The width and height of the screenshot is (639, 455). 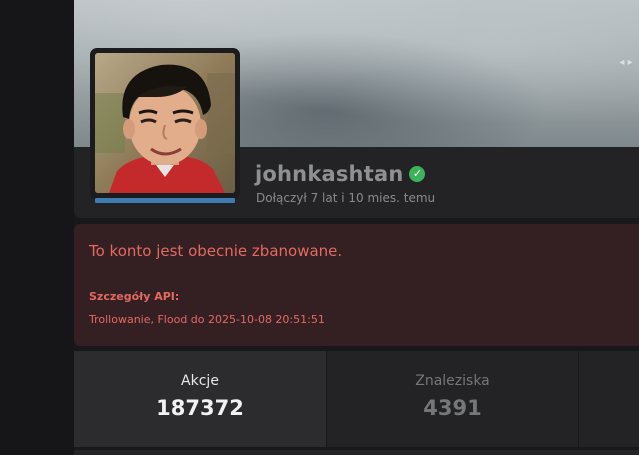 I want to click on stat-value: 4391, so click(x=452, y=408).